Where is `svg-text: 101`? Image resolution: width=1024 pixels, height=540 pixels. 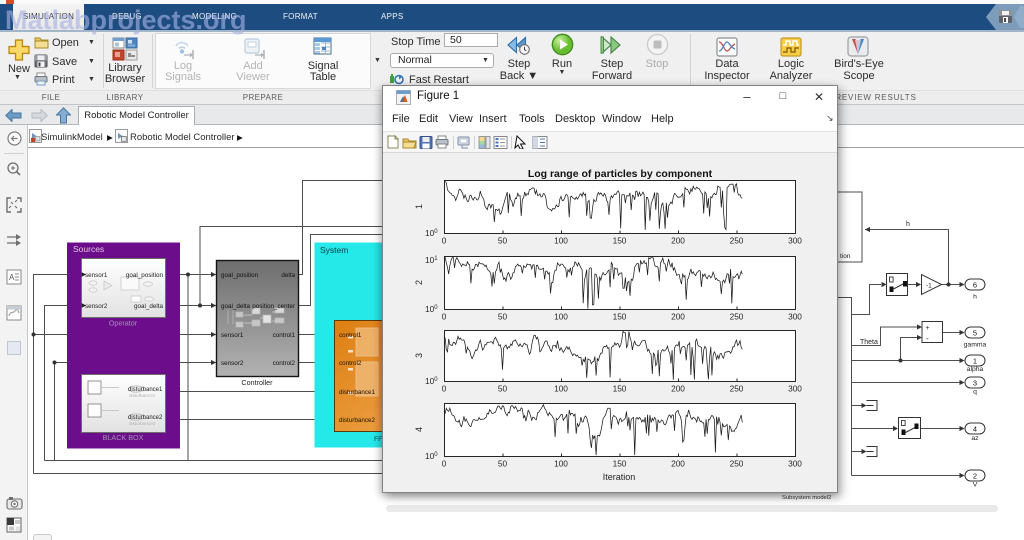
svg-text: 101 is located at coordinates (431, 260).